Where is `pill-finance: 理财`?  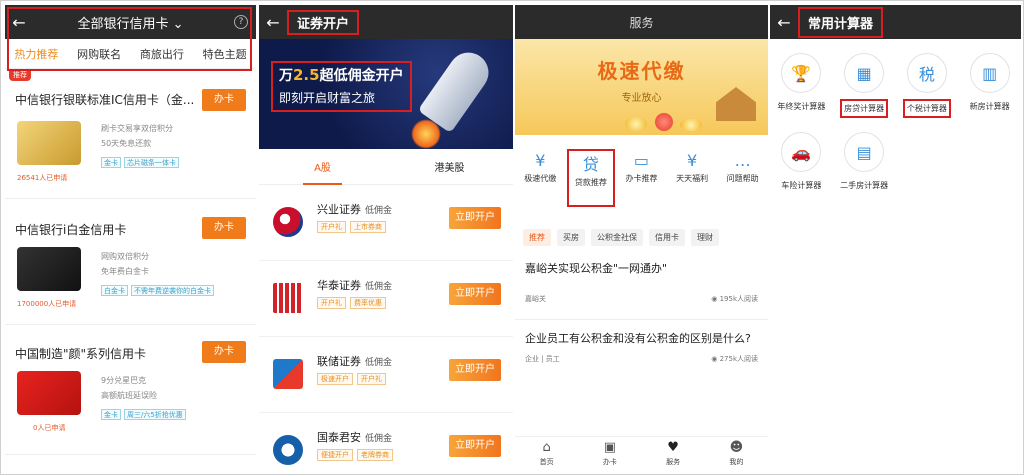 pill-finance: 理财 is located at coordinates (705, 237).